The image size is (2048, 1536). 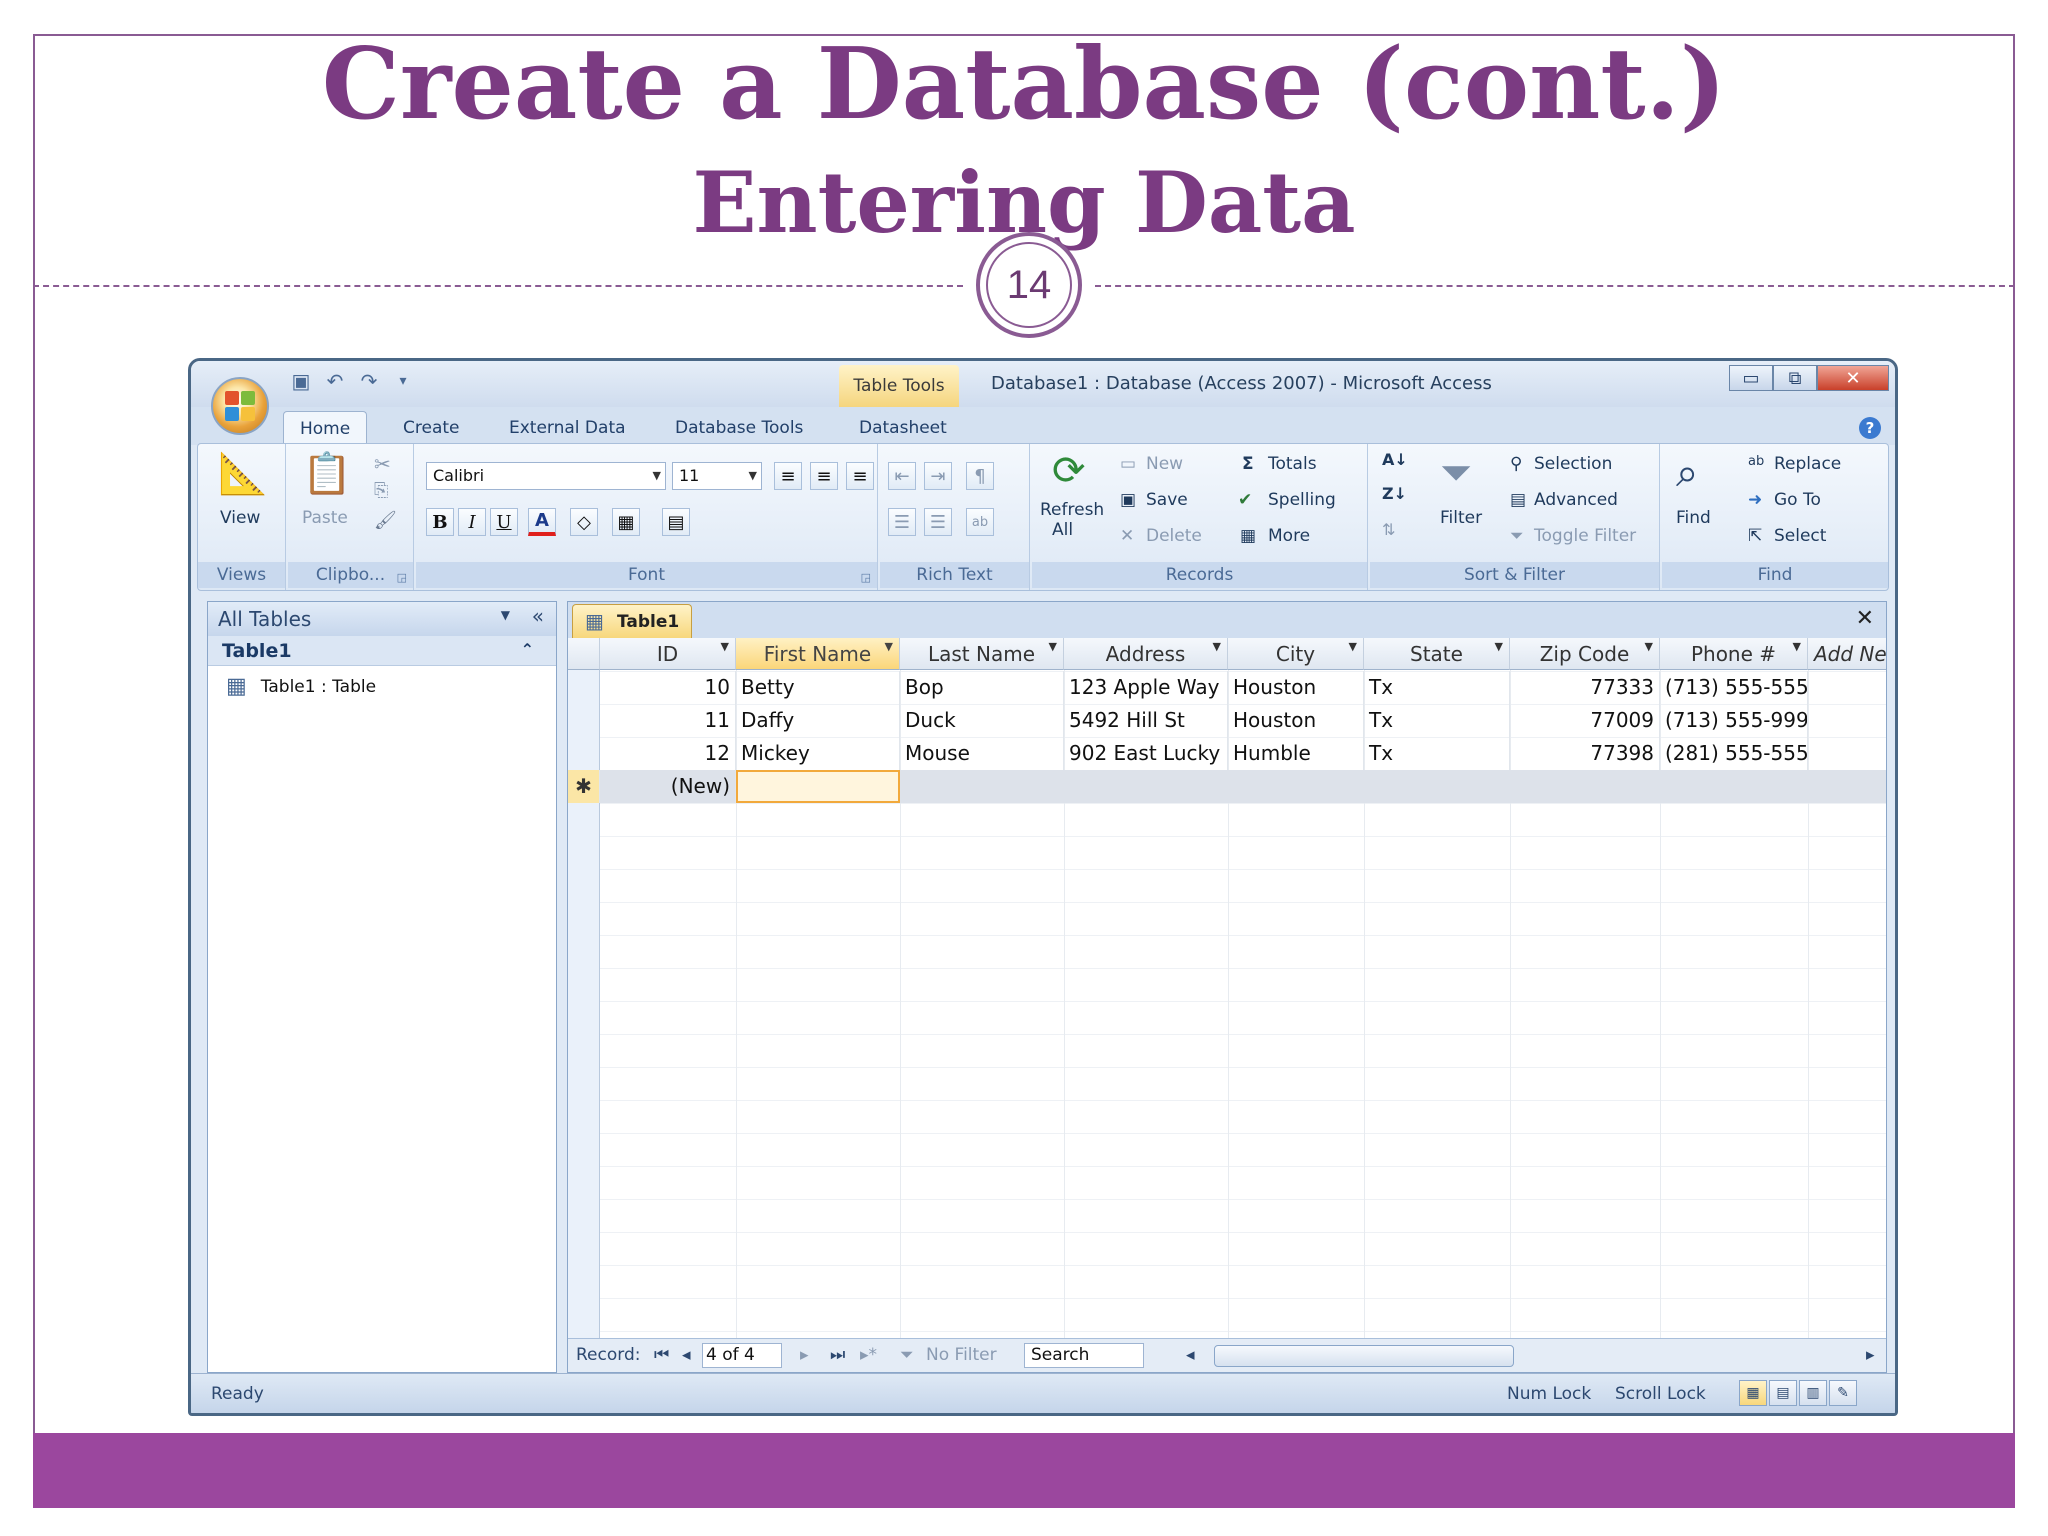 I want to click on delete-button: Delete, so click(x=1174, y=536).